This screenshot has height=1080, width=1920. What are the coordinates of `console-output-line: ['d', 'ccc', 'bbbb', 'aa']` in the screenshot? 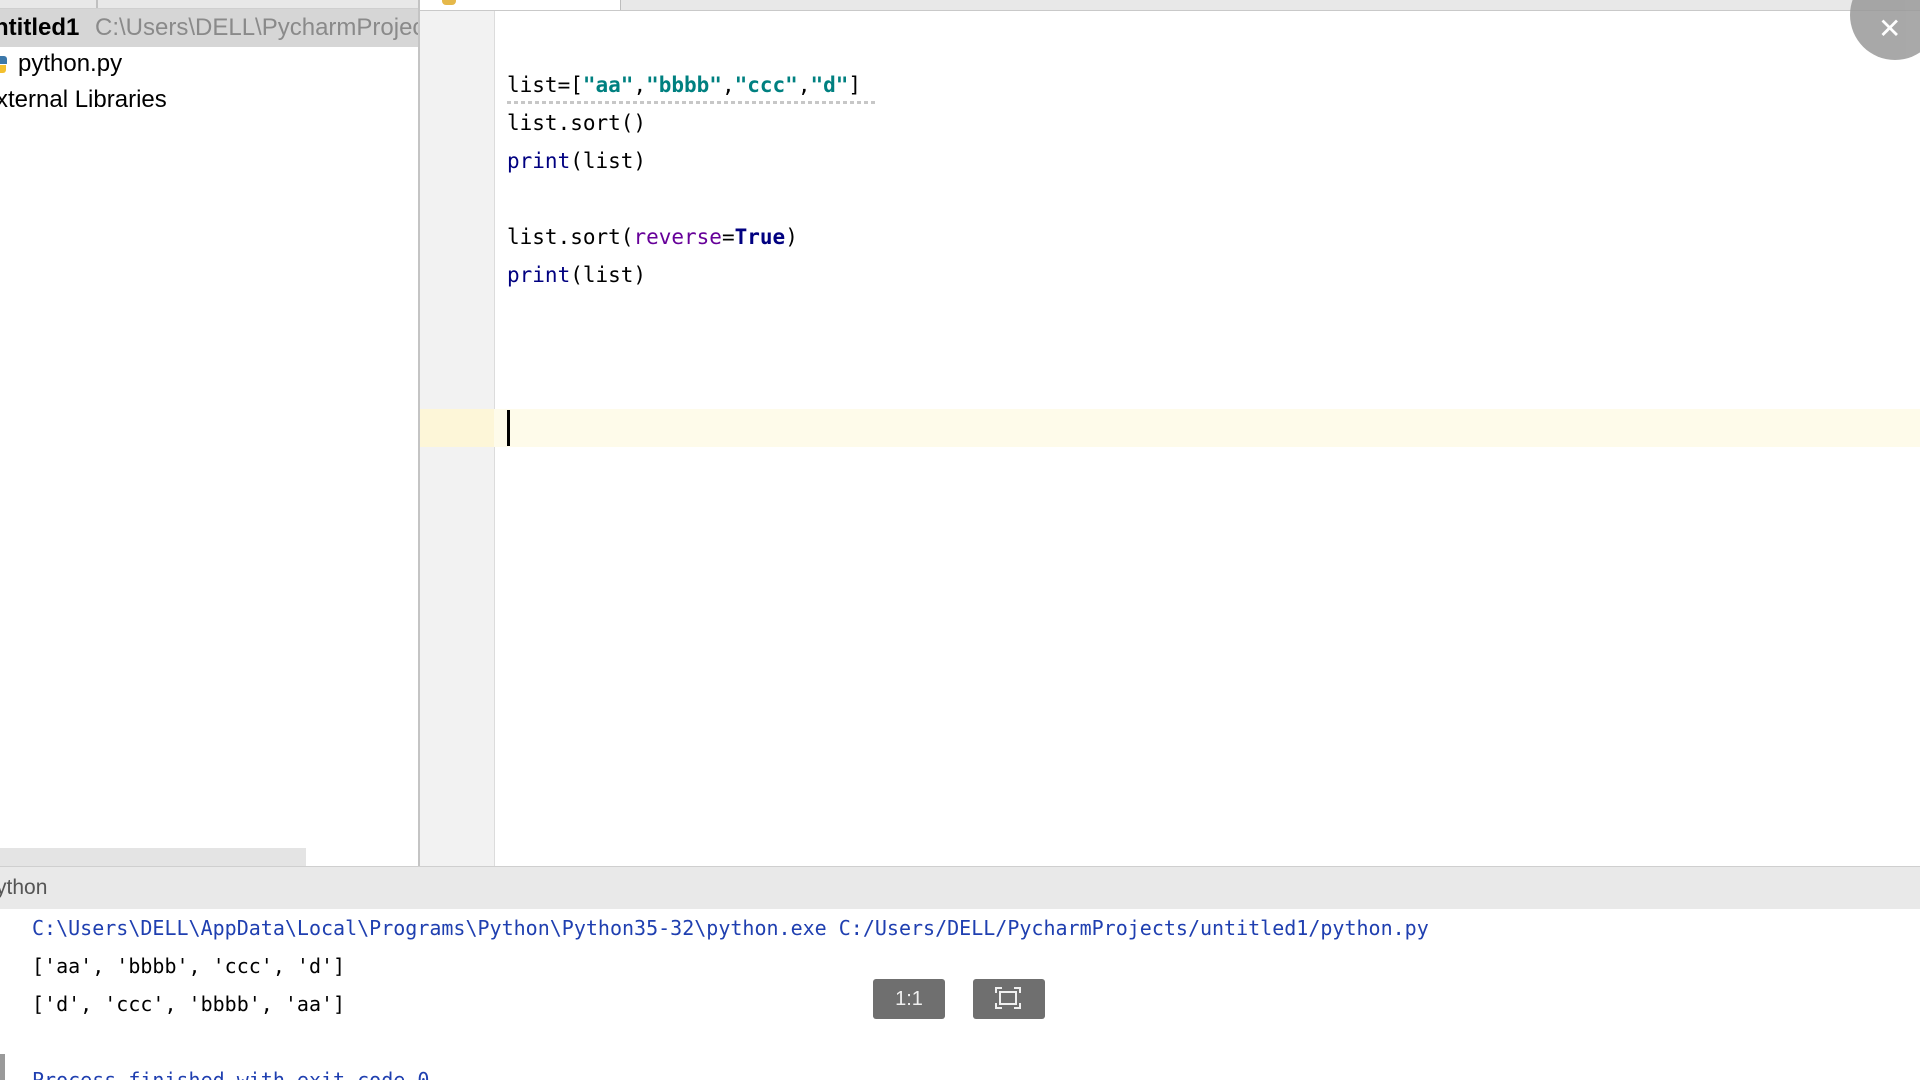 It's located at (189, 1004).